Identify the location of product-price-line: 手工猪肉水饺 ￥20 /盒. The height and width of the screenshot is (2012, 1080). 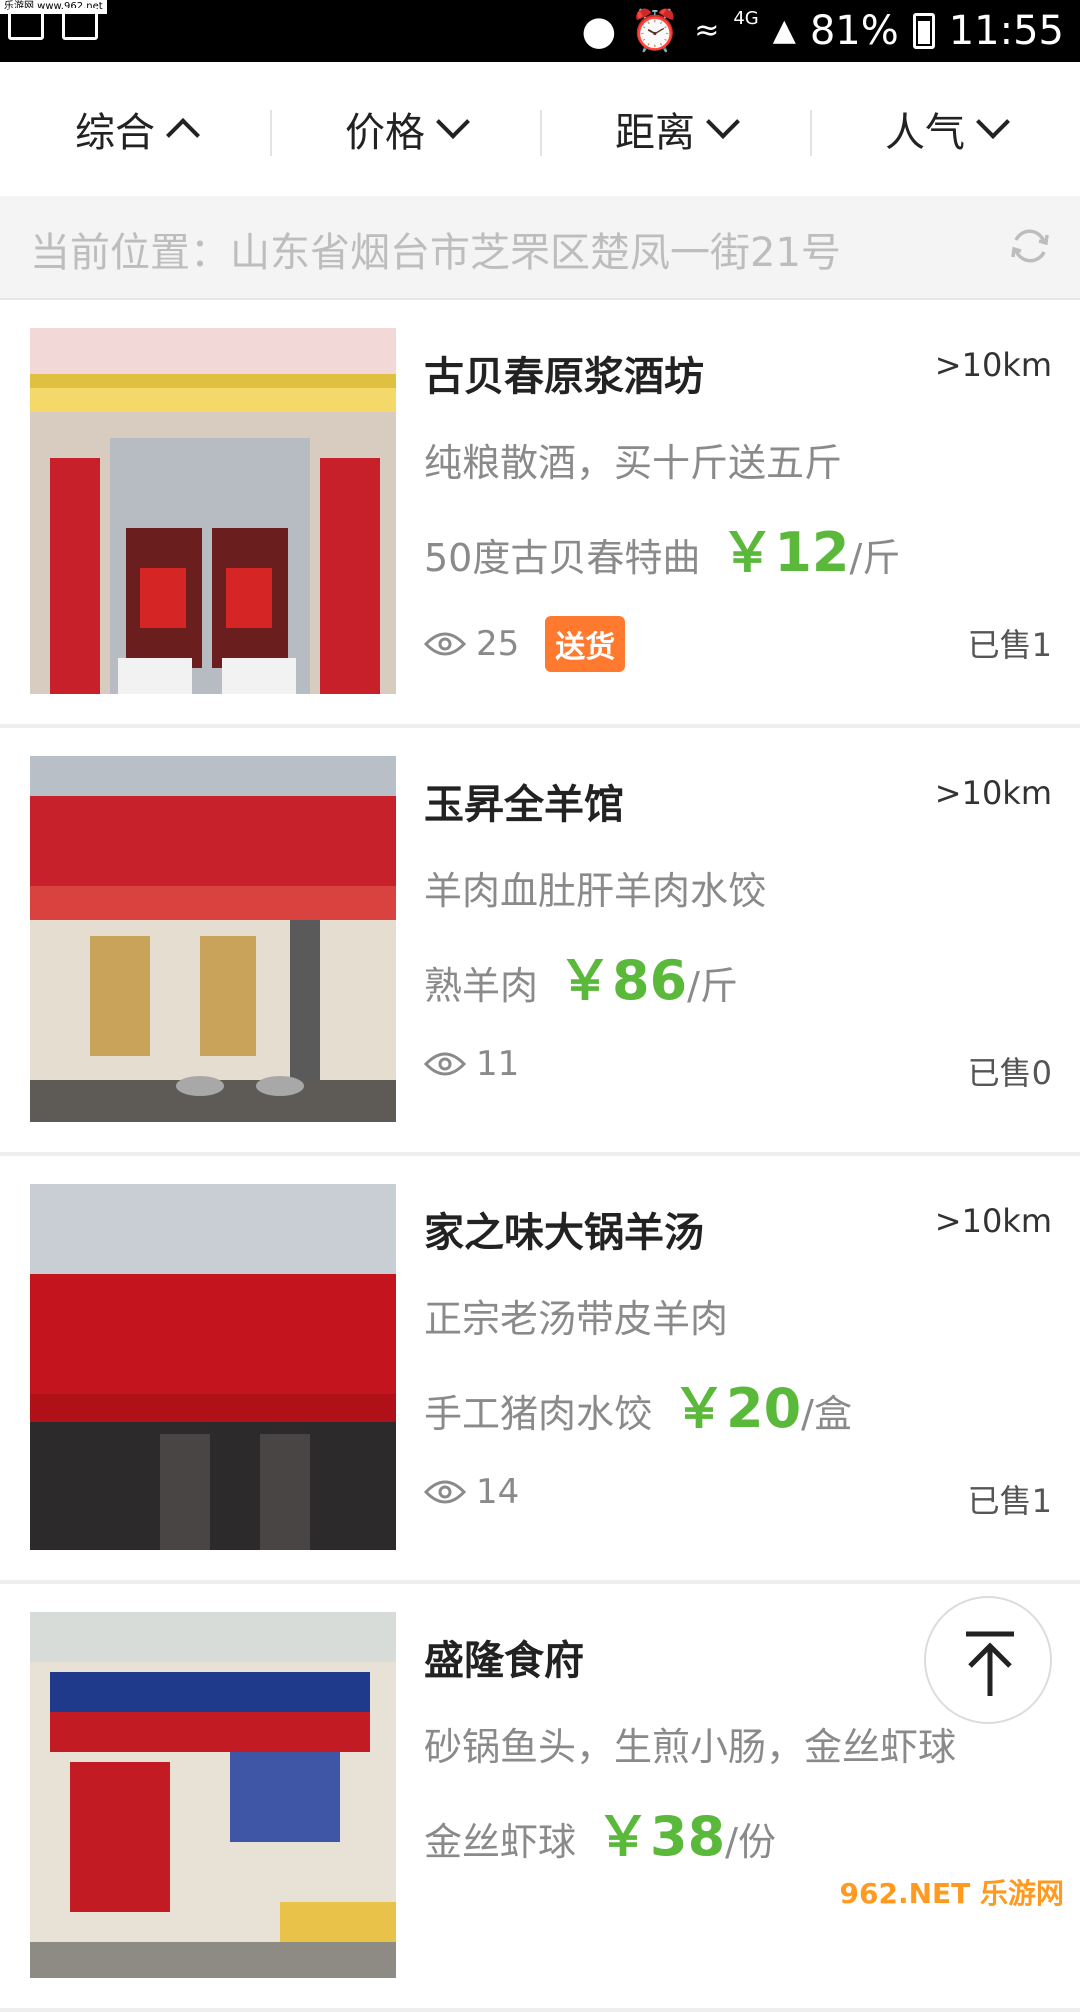
(638, 1403).